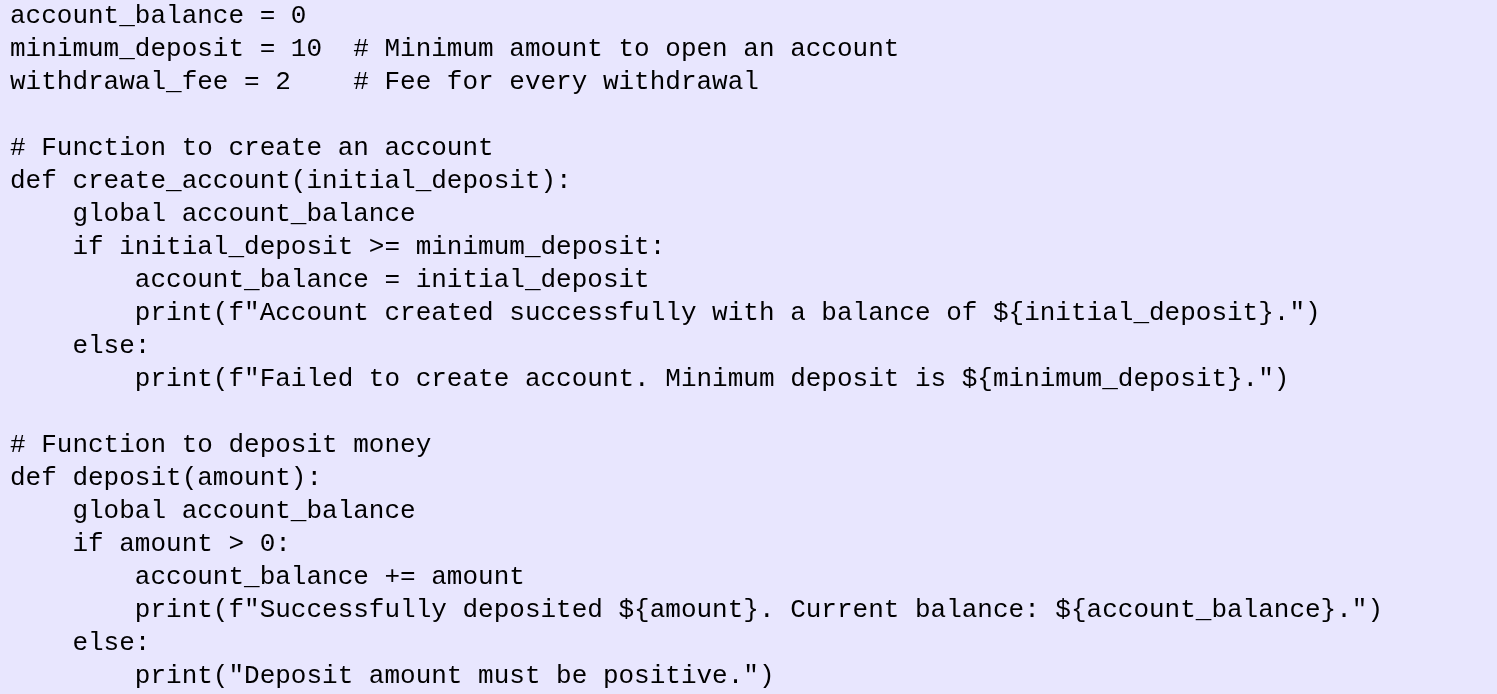 The image size is (1497, 694). Describe the element at coordinates (291, 181) in the screenshot. I see `code-line: def create_account(initial_deposit):` at that location.